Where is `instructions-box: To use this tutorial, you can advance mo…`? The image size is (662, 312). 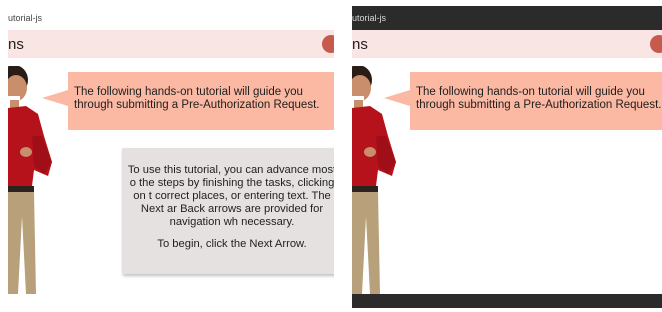 instructions-box: To use this tutorial, you can advance mo… is located at coordinates (228, 211).